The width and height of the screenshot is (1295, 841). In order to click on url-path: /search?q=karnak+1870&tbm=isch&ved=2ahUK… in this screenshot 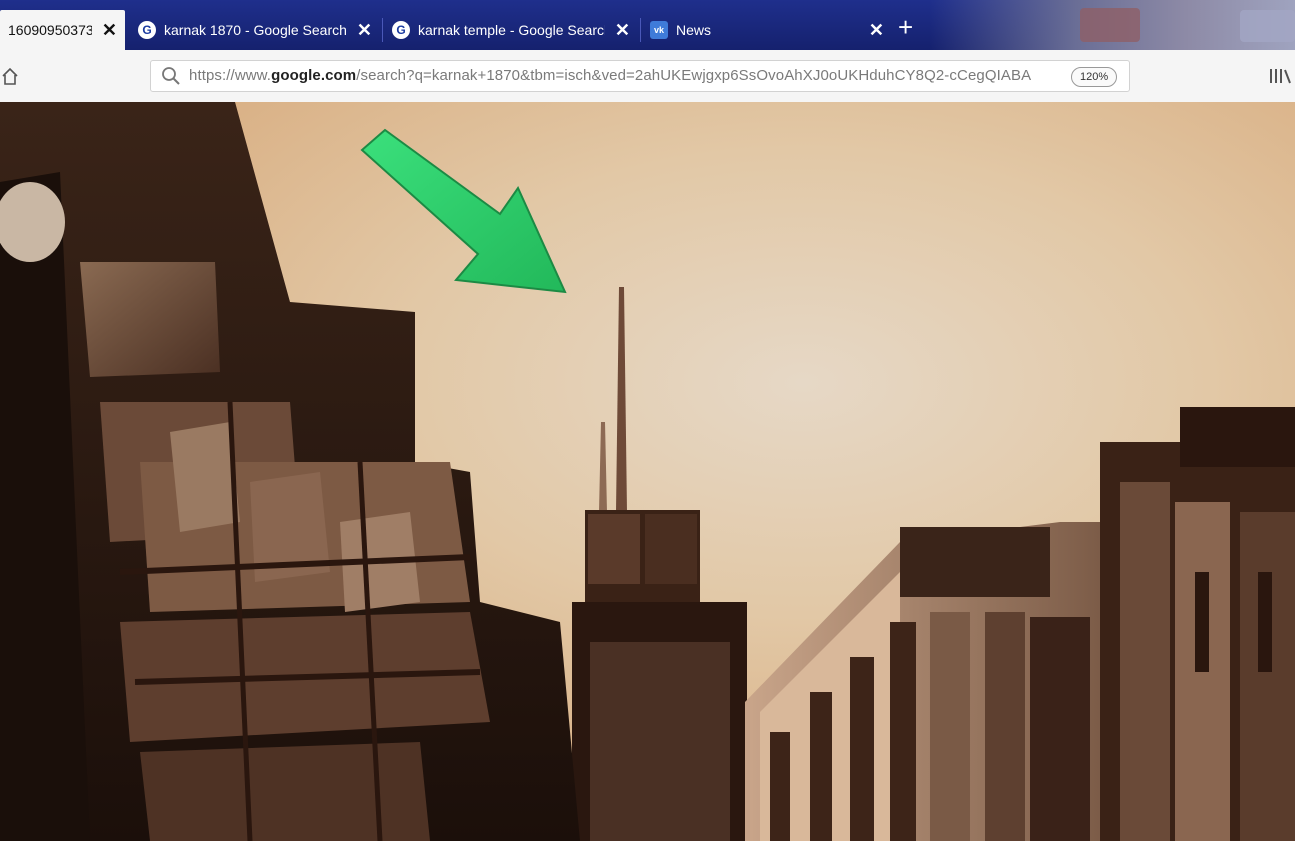, I will do `click(694, 75)`.